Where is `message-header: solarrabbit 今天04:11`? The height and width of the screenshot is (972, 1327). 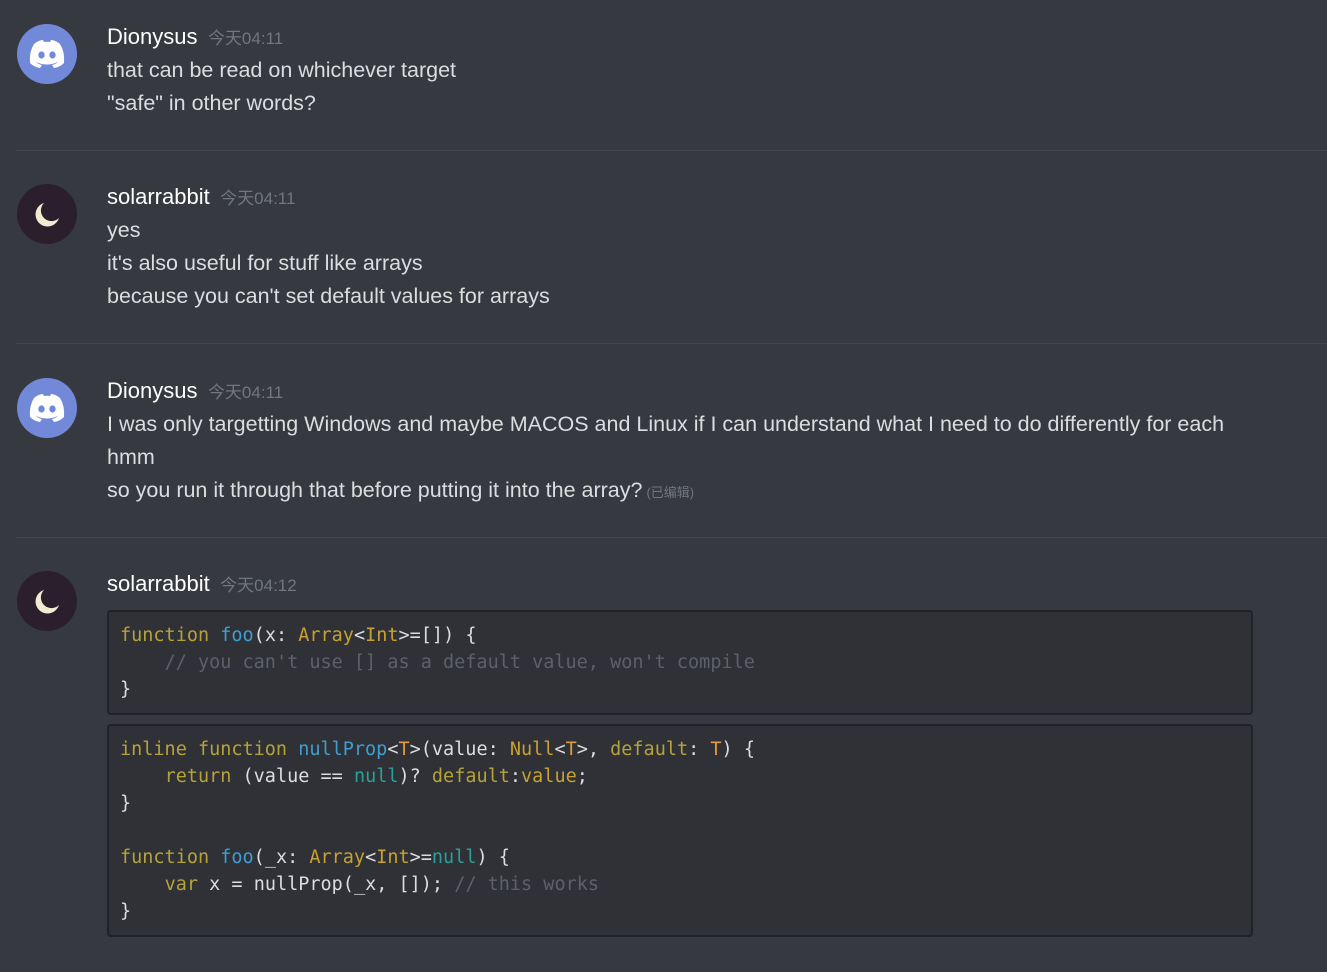
message-header: solarrabbit 今天04:11 is located at coordinates (201, 197).